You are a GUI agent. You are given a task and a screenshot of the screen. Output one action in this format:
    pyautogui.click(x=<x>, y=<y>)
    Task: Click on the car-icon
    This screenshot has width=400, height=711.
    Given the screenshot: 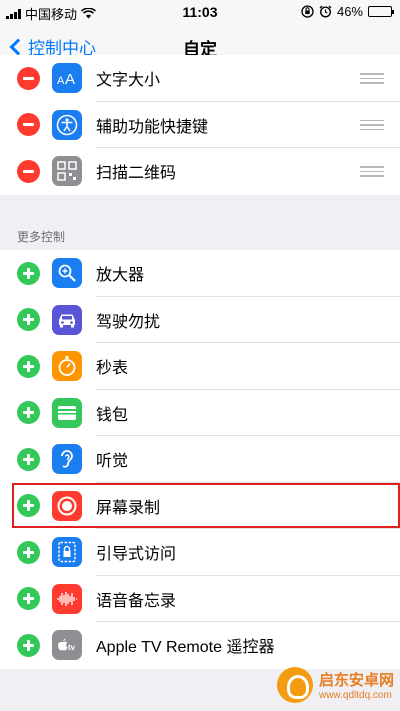 What is the action you would take?
    pyautogui.click(x=67, y=319)
    